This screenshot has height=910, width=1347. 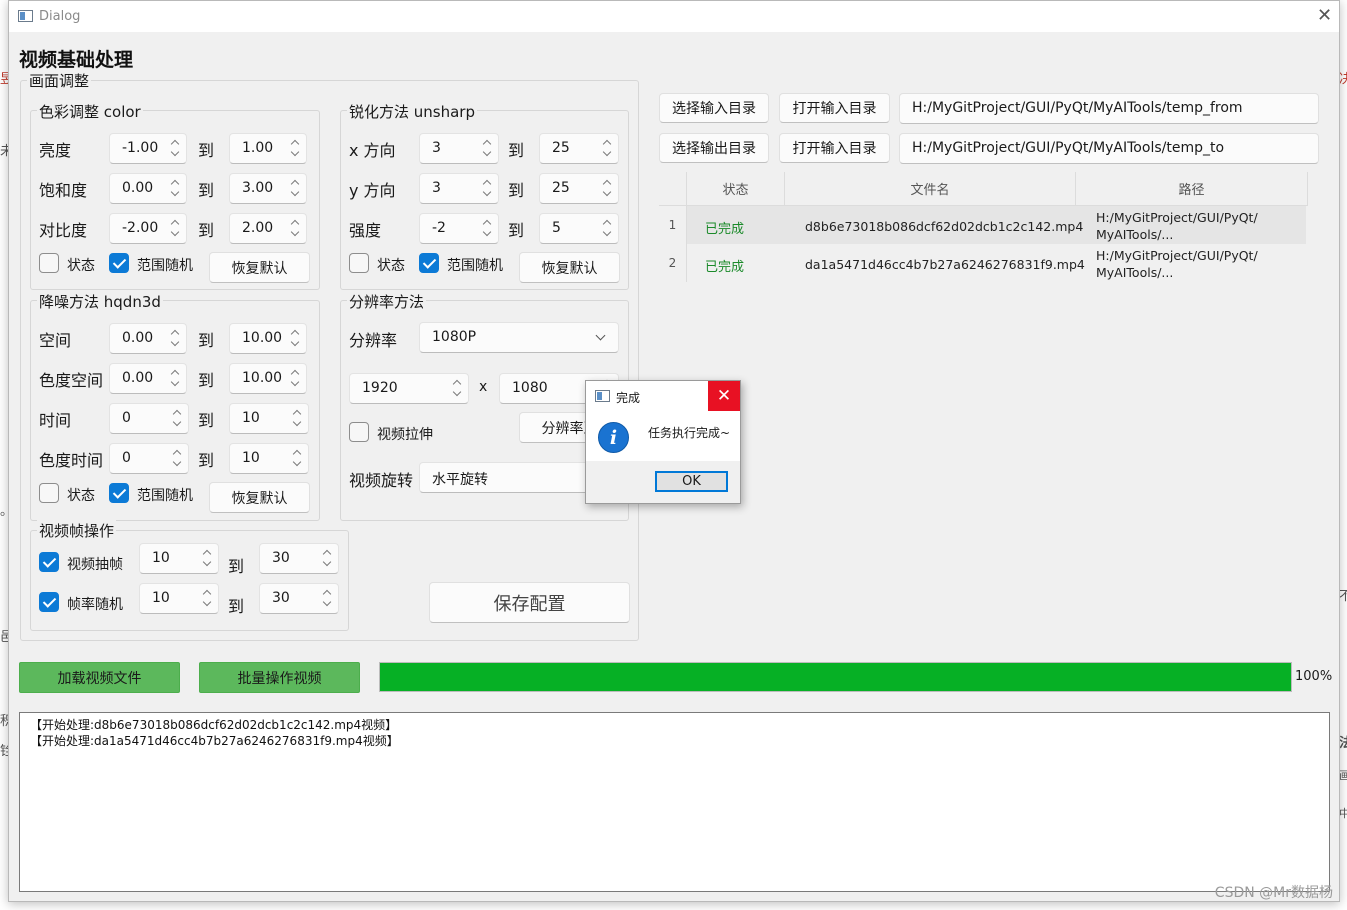 I want to click on frame-rate-random-checkbox, so click(x=49, y=602).